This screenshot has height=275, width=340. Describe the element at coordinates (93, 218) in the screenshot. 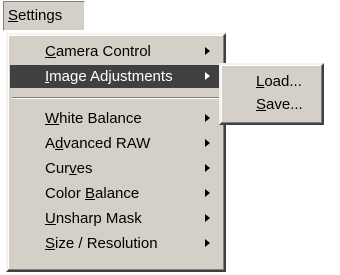

I see `menu-item-label: Unsharp Mask` at that location.